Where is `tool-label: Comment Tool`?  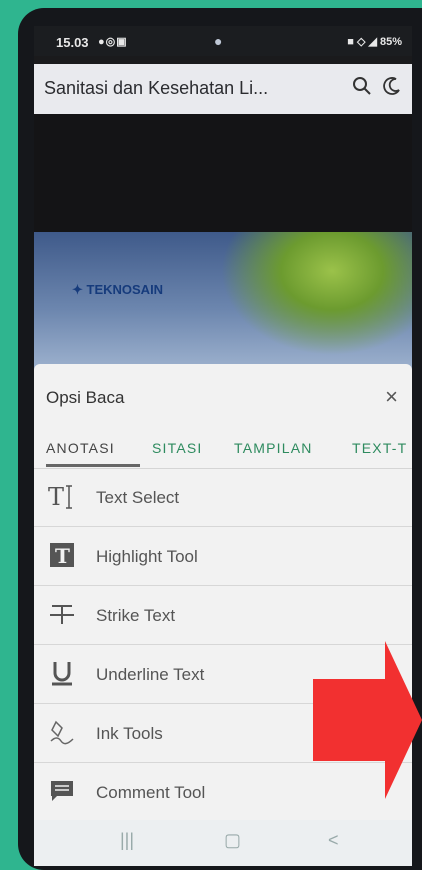 tool-label: Comment Tool is located at coordinates (151, 792).